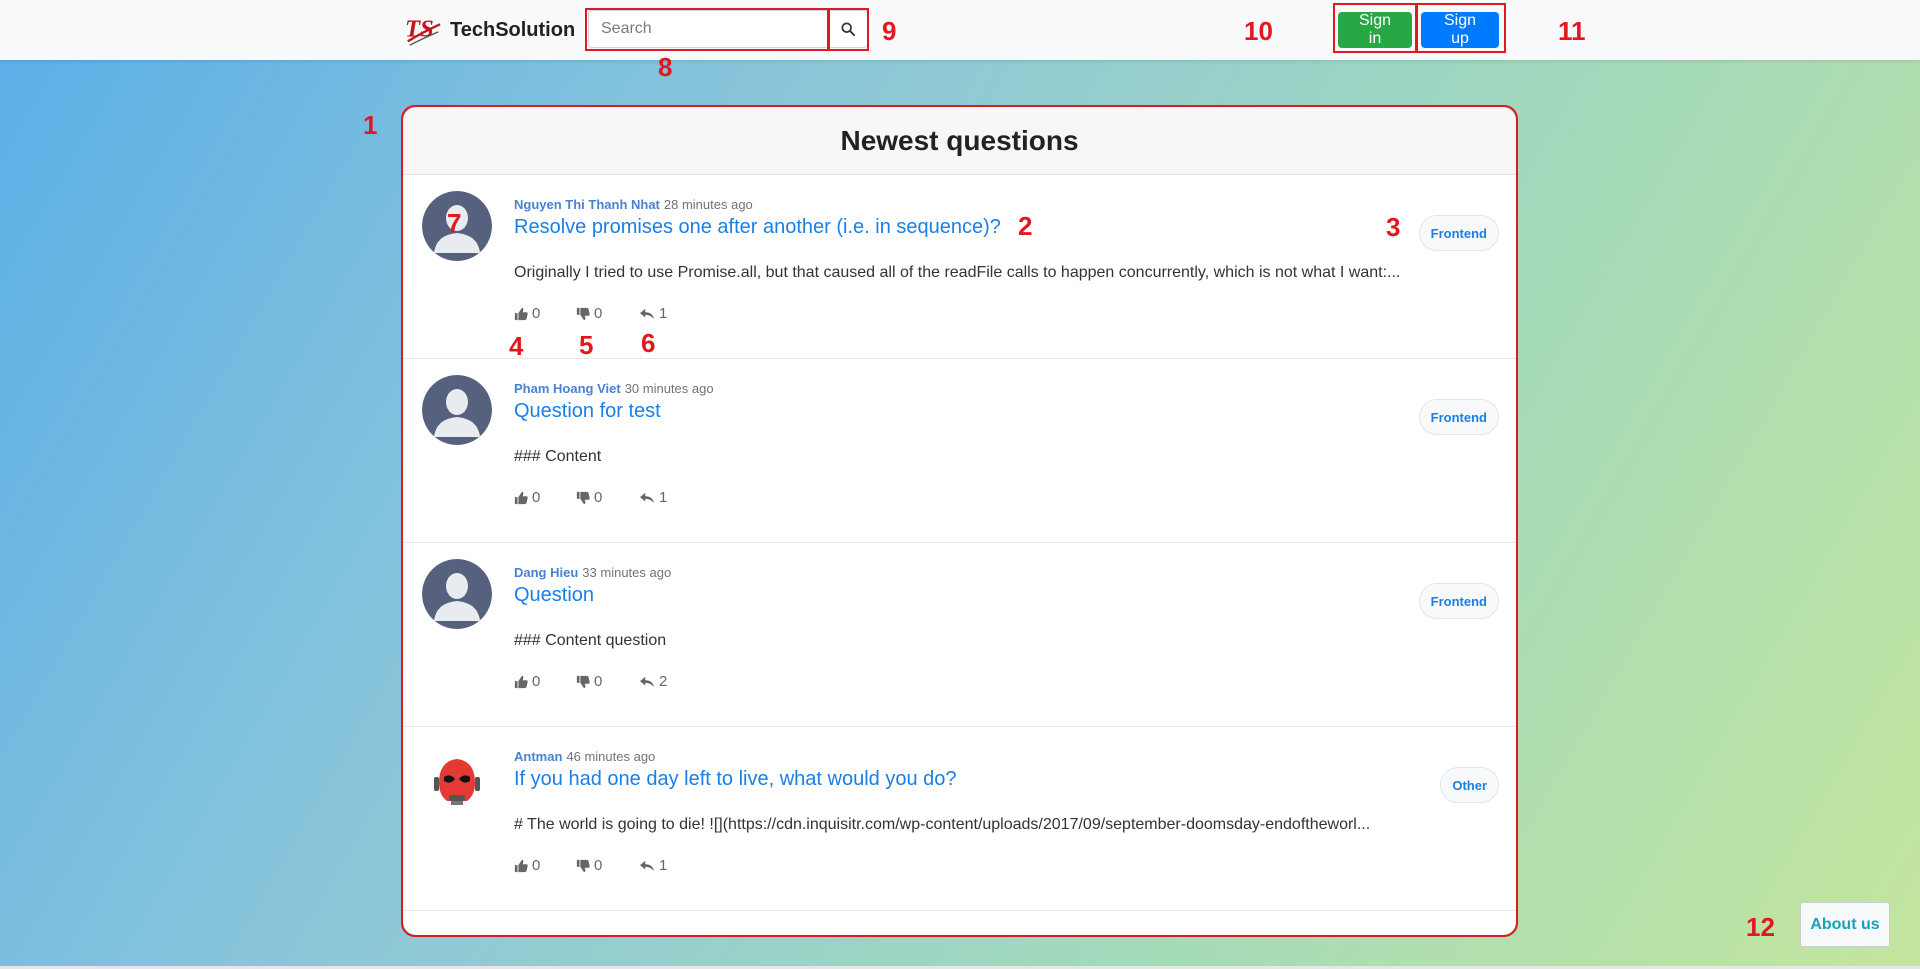  I want to click on search-button, so click(848, 29).